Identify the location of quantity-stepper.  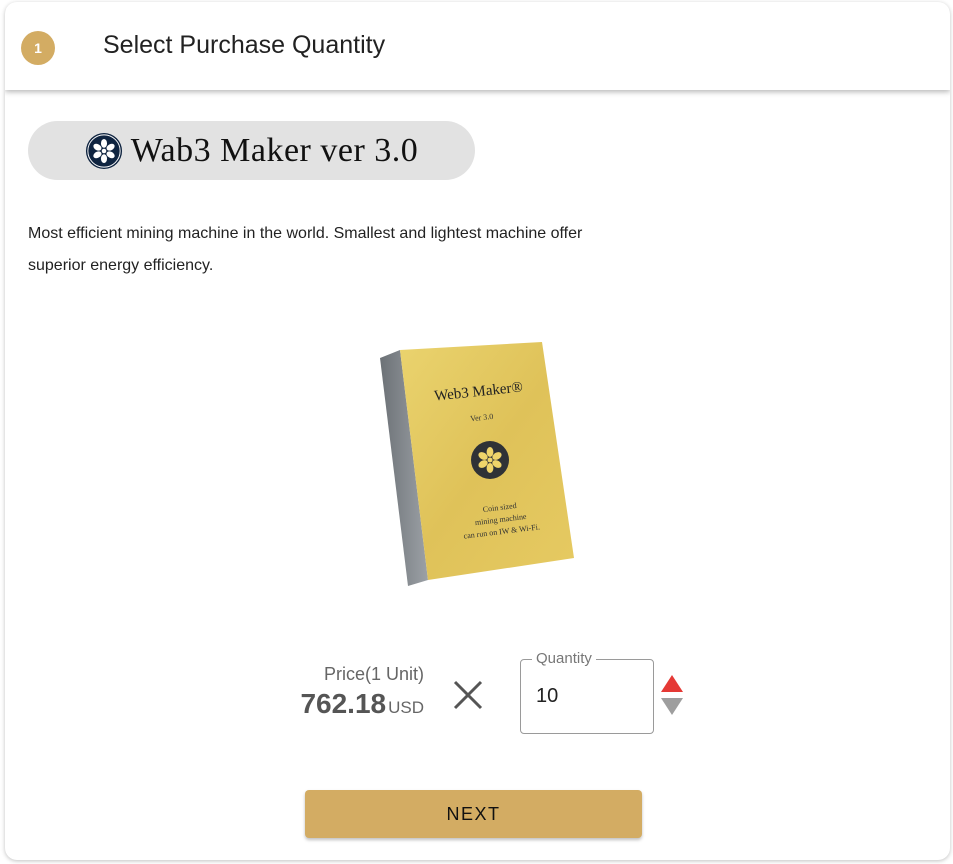
(672, 696).